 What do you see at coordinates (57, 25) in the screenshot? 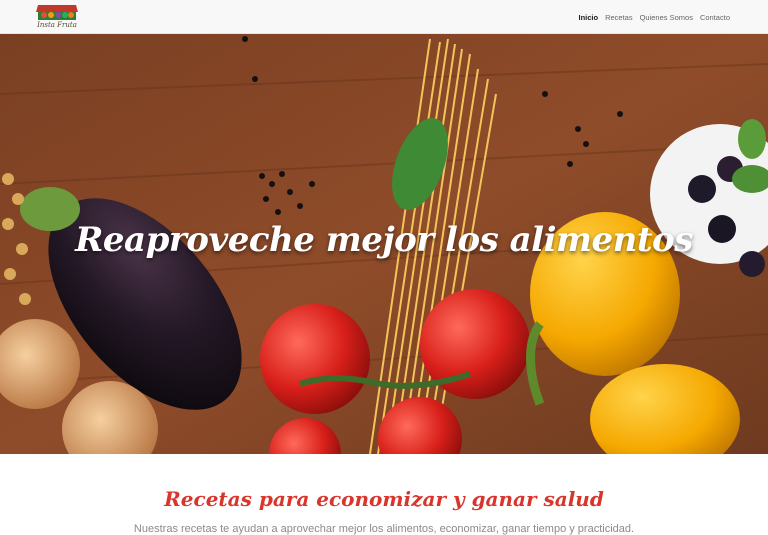
I see `logo-text: Insta Fruta` at bounding box center [57, 25].